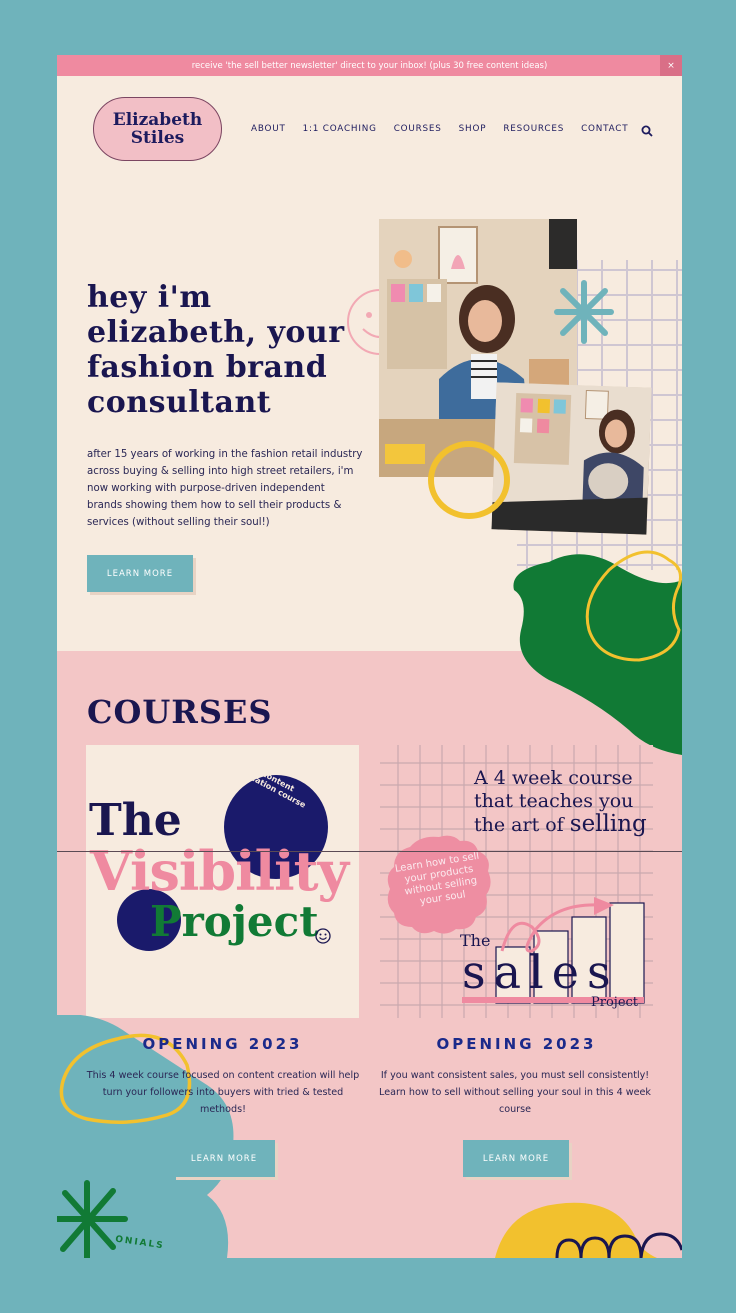  Describe the element at coordinates (234, 921) in the screenshot. I see `visibility-project: Project` at that location.